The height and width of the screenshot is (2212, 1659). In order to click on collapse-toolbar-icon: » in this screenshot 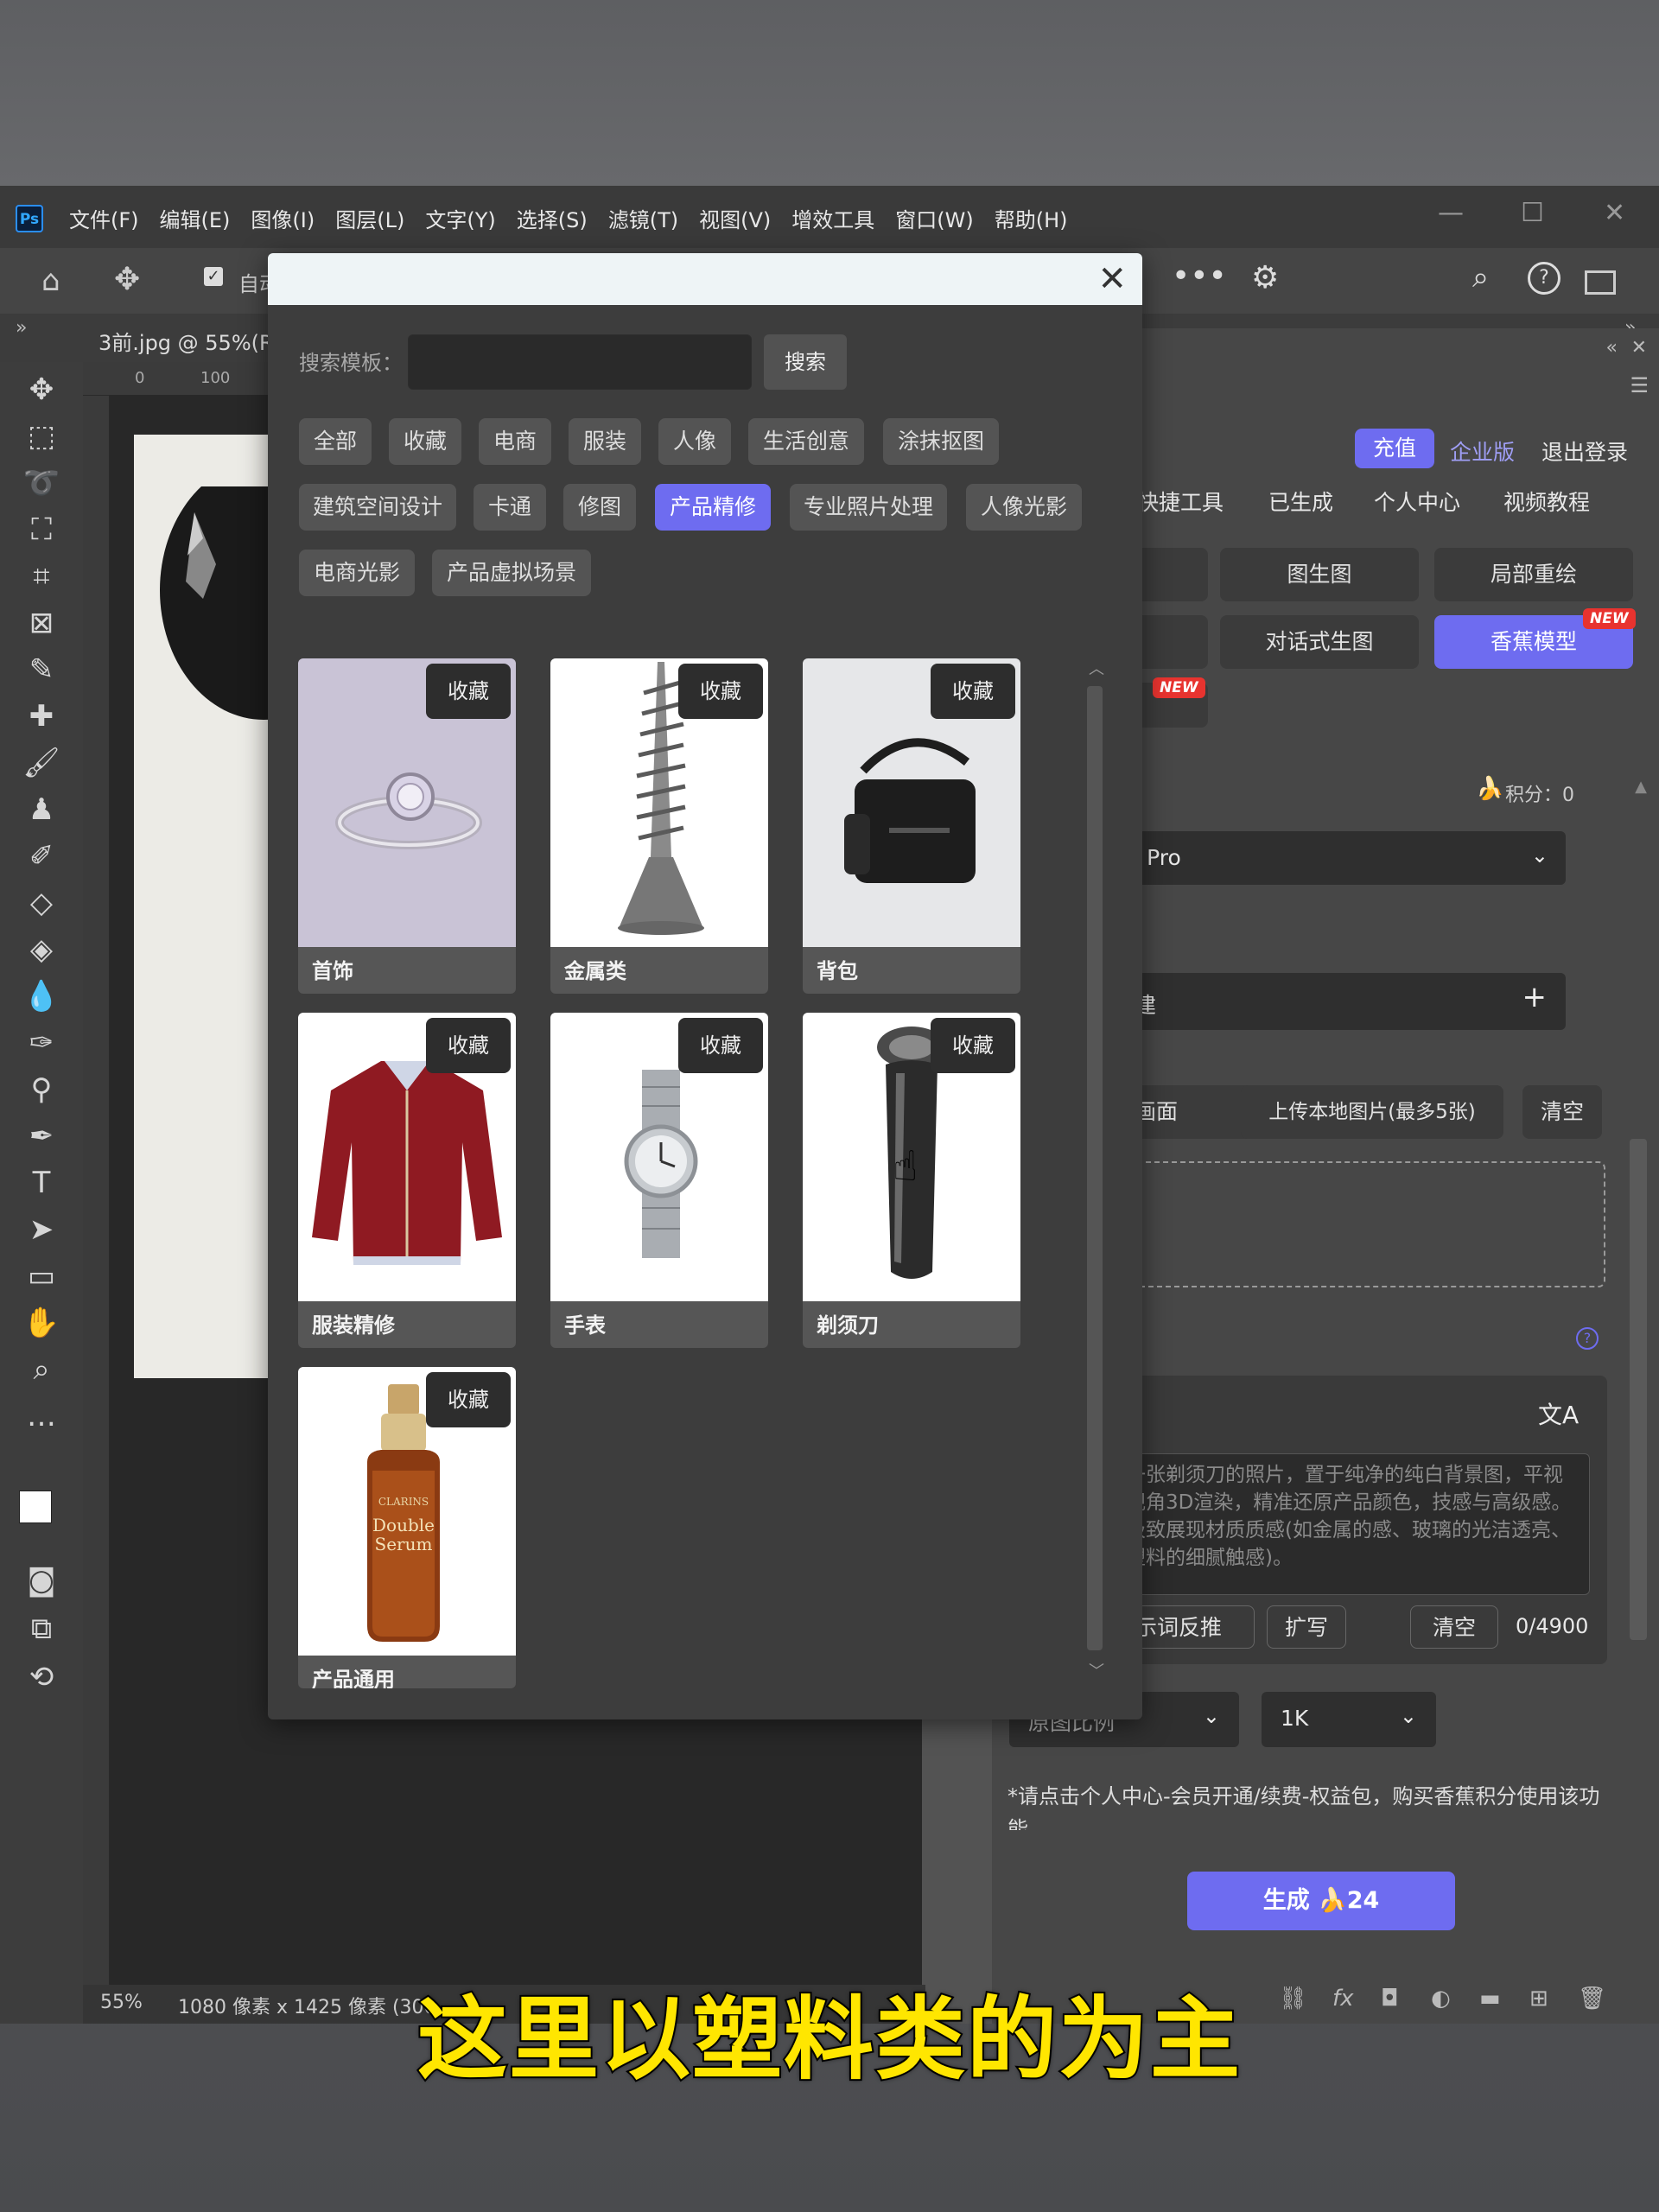, I will do `click(21, 328)`.